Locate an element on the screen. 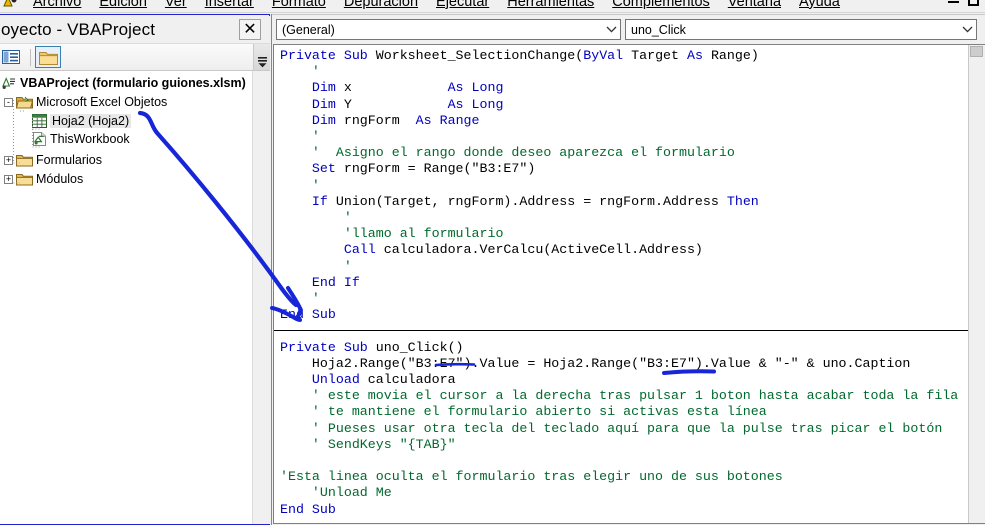  tree-node-thisworkbook: ThisWorkbook is located at coordinates (127, 139).